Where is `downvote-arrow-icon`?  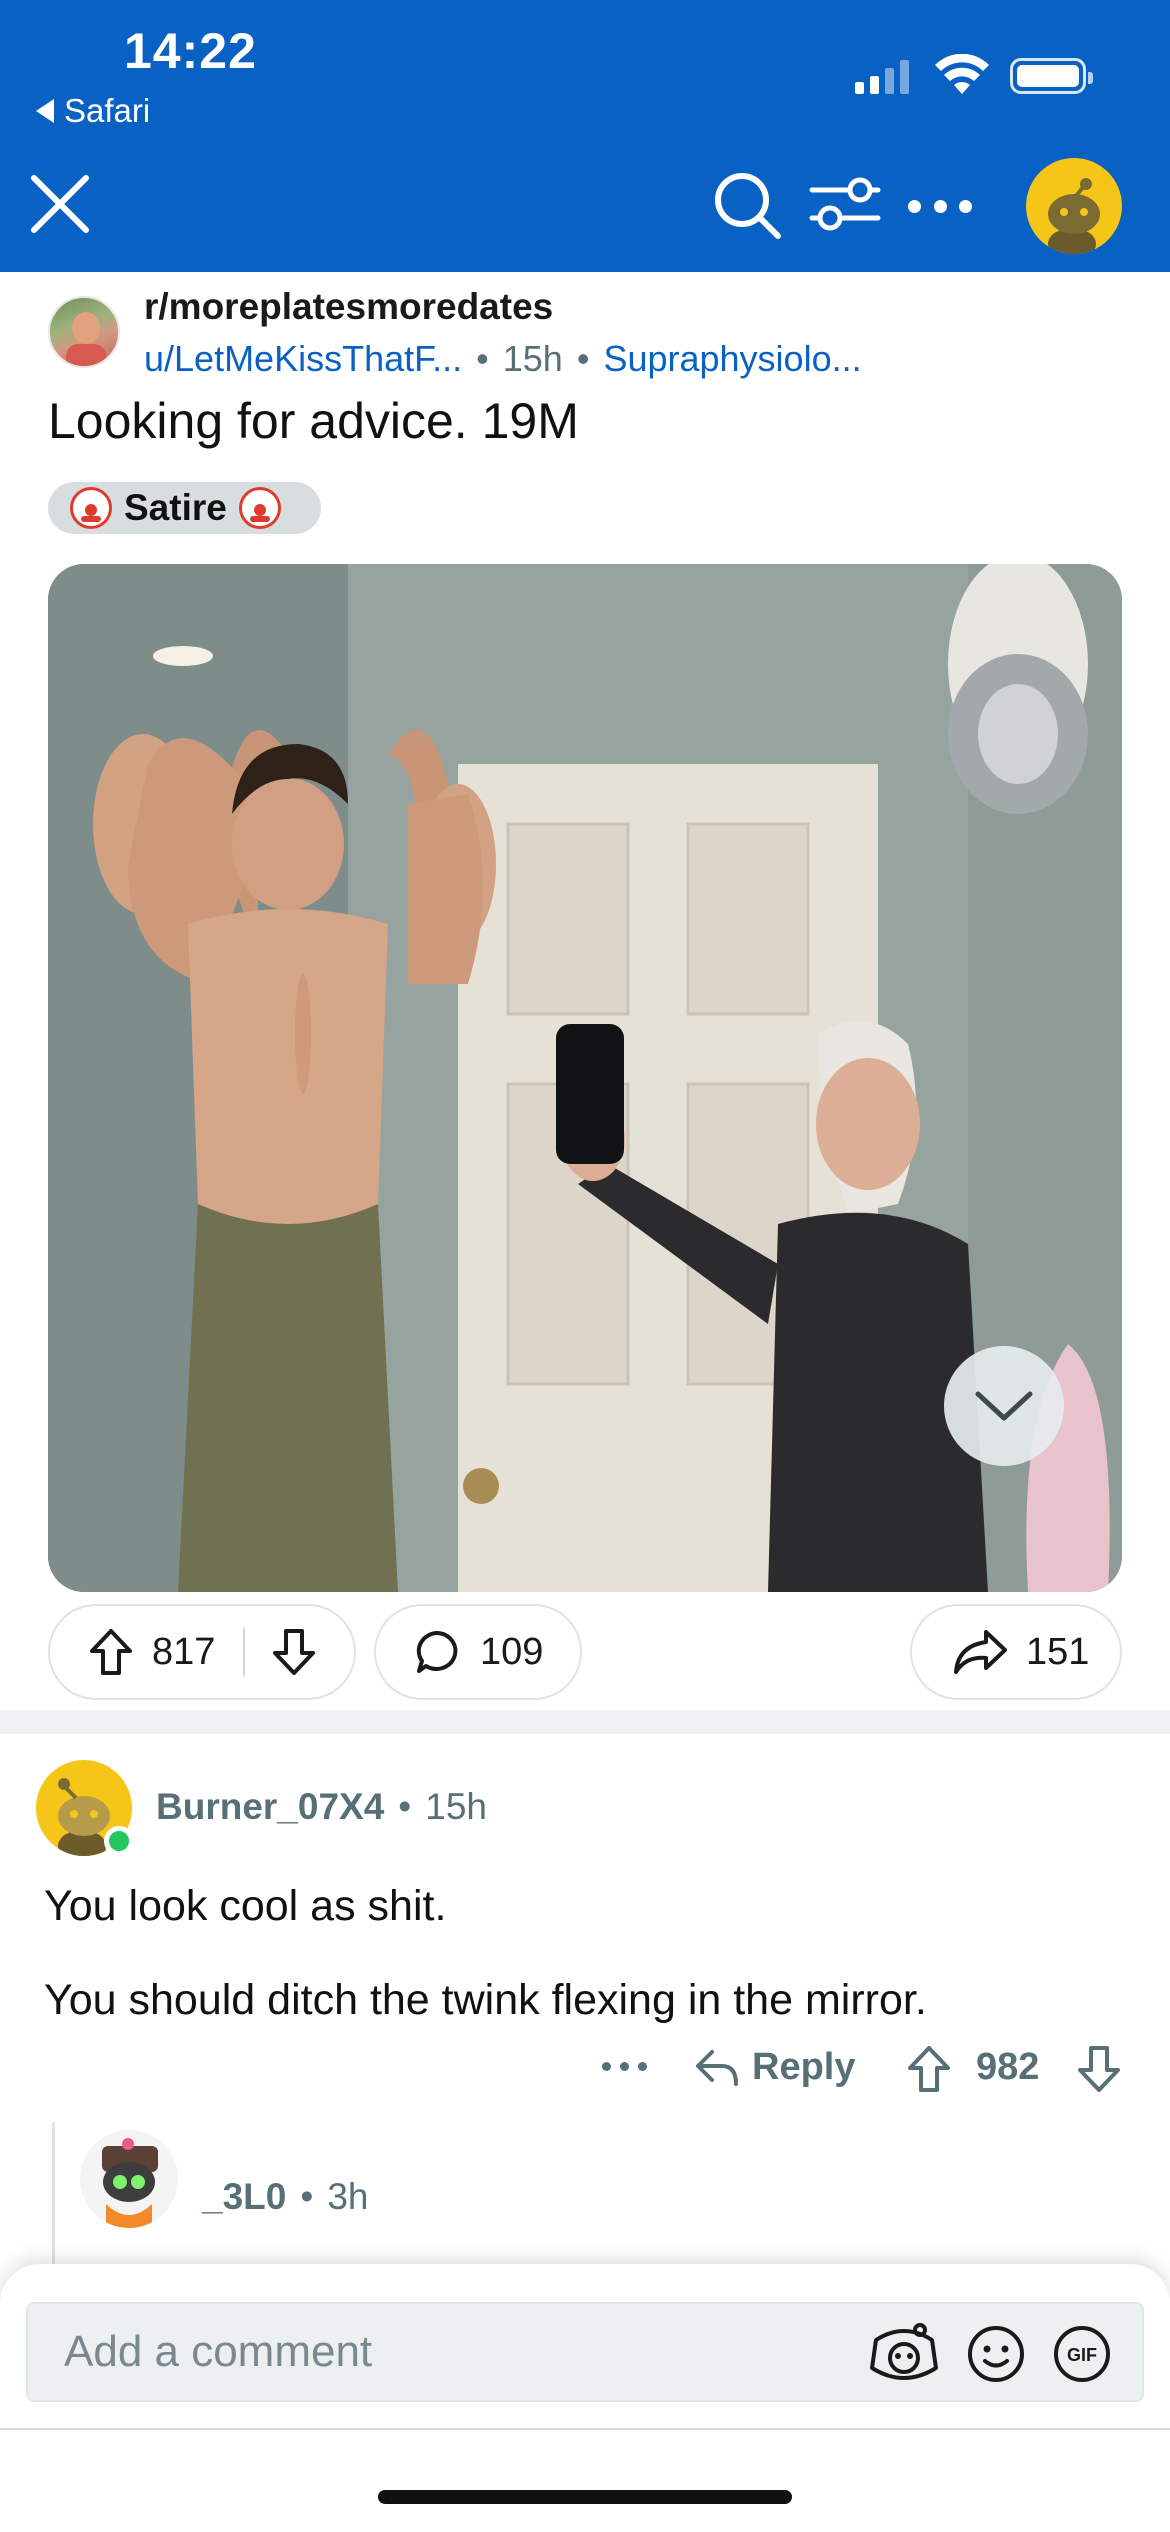
downvote-arrow-icon is located at coordinates (294, 1652).